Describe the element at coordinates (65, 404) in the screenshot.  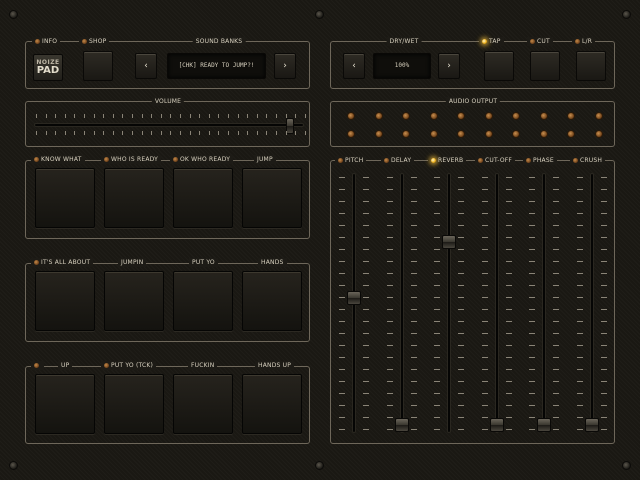
I see `pad-up` at that location.